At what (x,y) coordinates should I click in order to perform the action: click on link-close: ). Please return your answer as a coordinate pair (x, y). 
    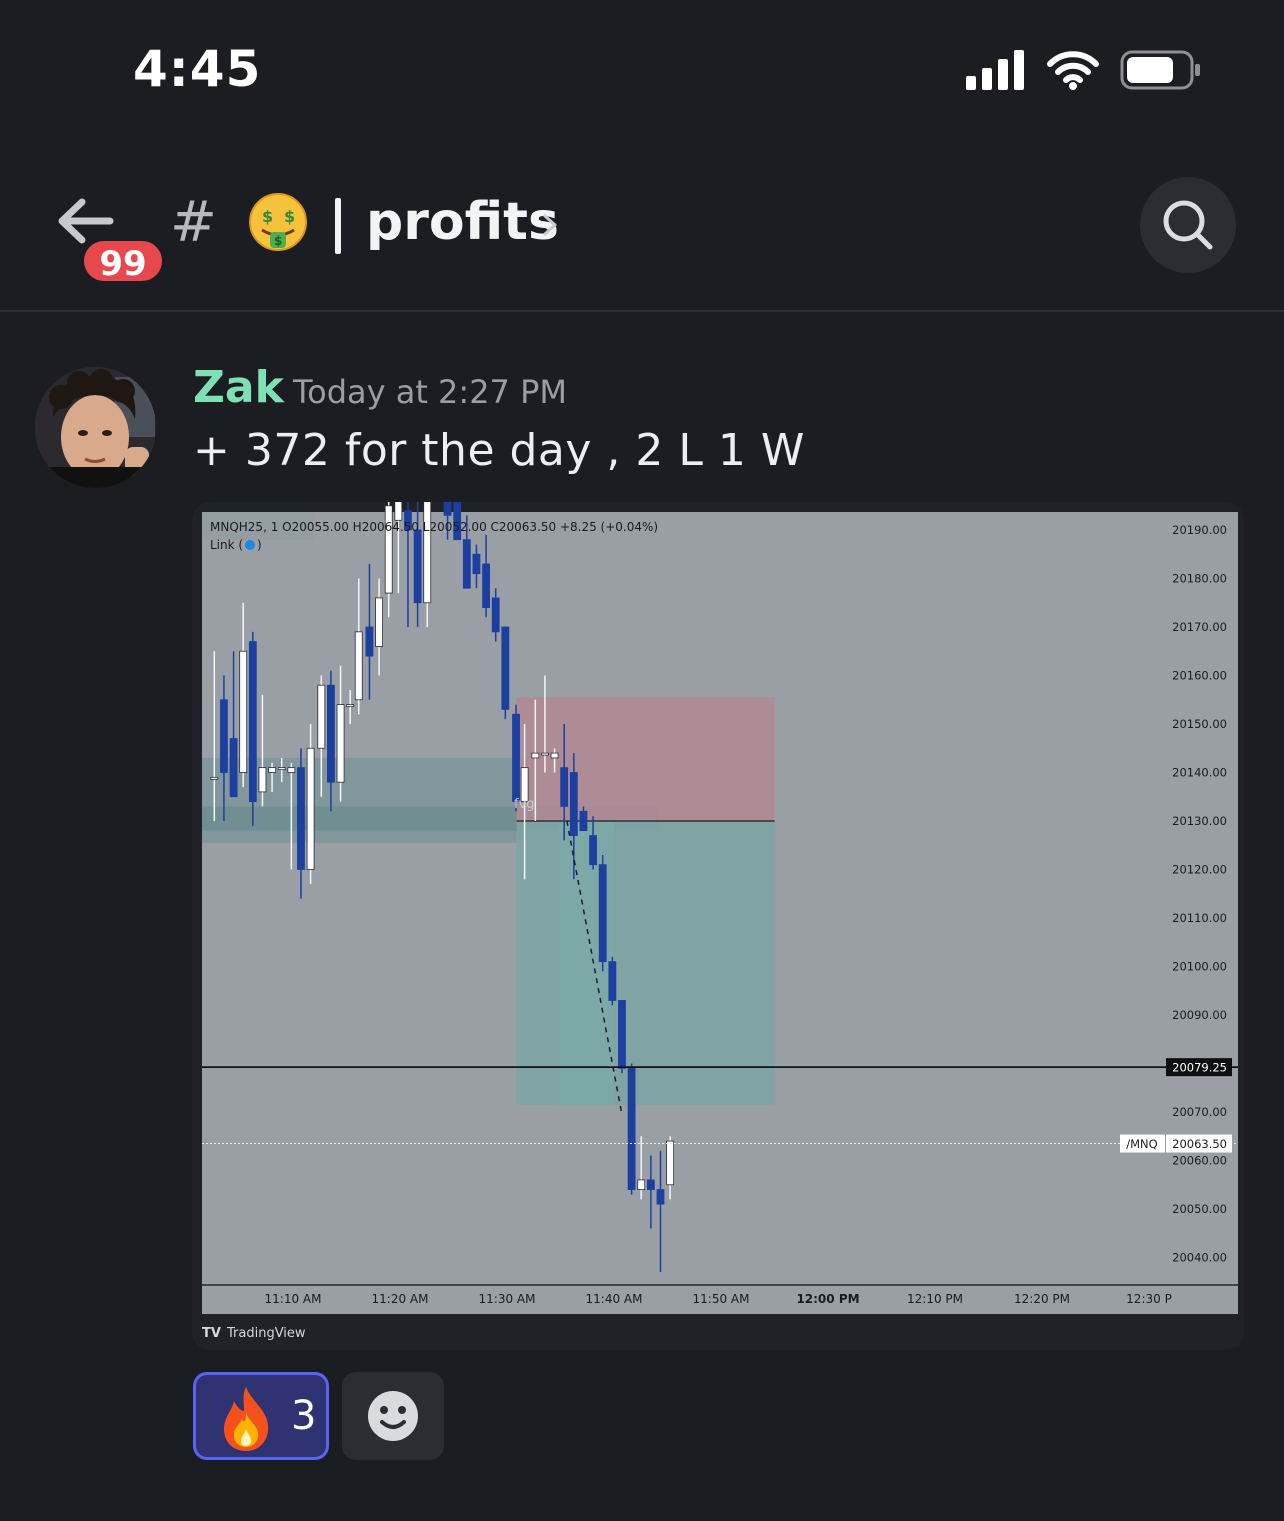
    Looking at the image, I should click on (259, 545).